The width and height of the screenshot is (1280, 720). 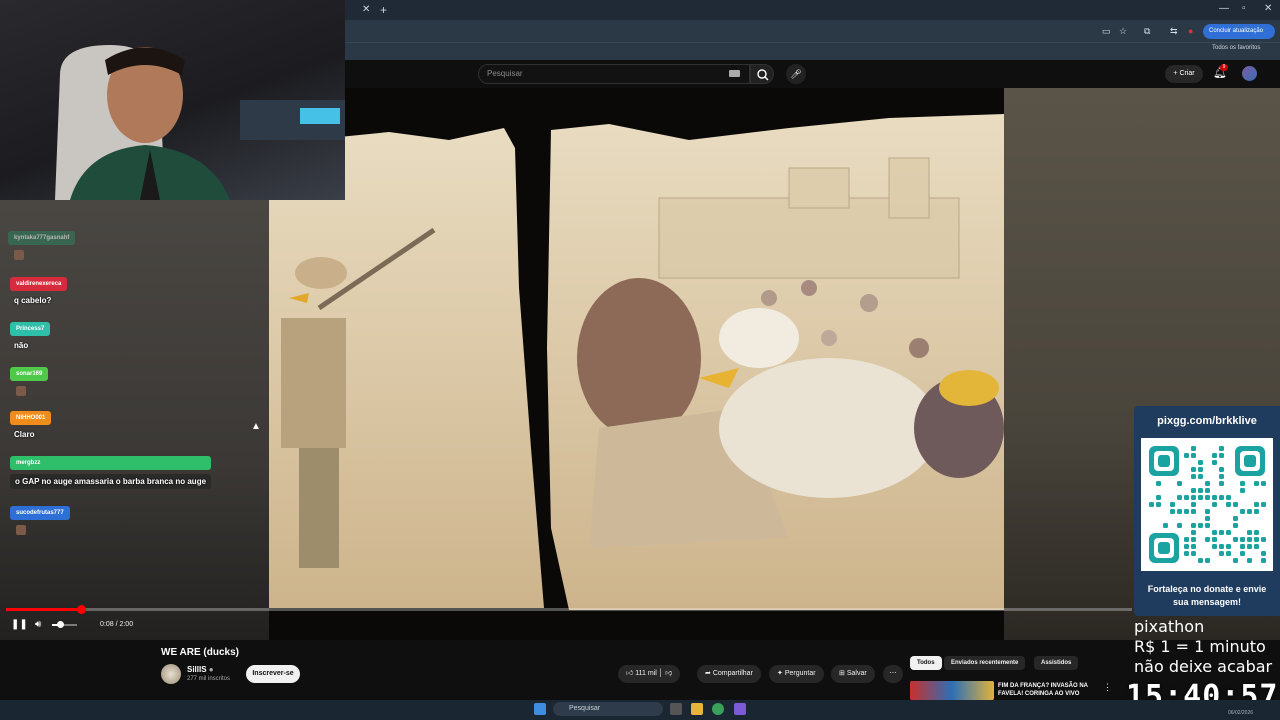 What do you see at coordinates (39, 284) in the screenshot?
I see `chat-username: valdirenexereca` at bounding box center [39, 284].